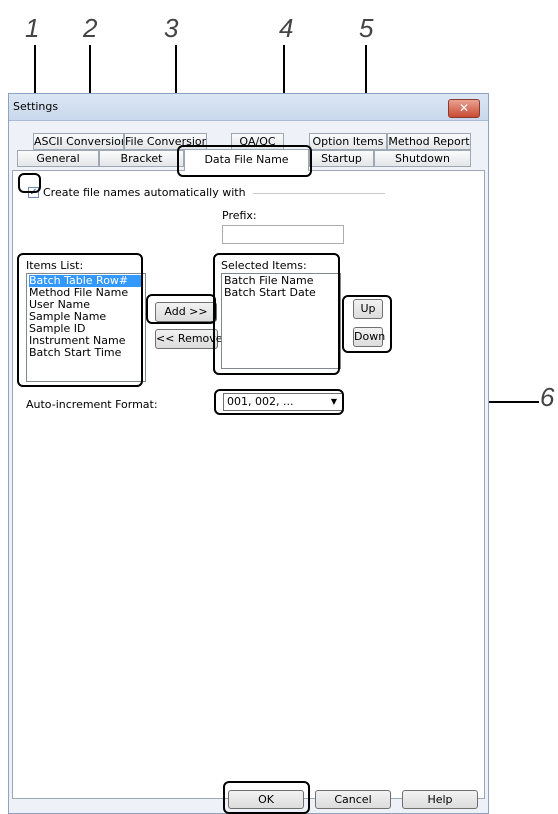  Describe the element at coordinates (369, 337) in the screenshot. I see `down-button: Down` at that location.